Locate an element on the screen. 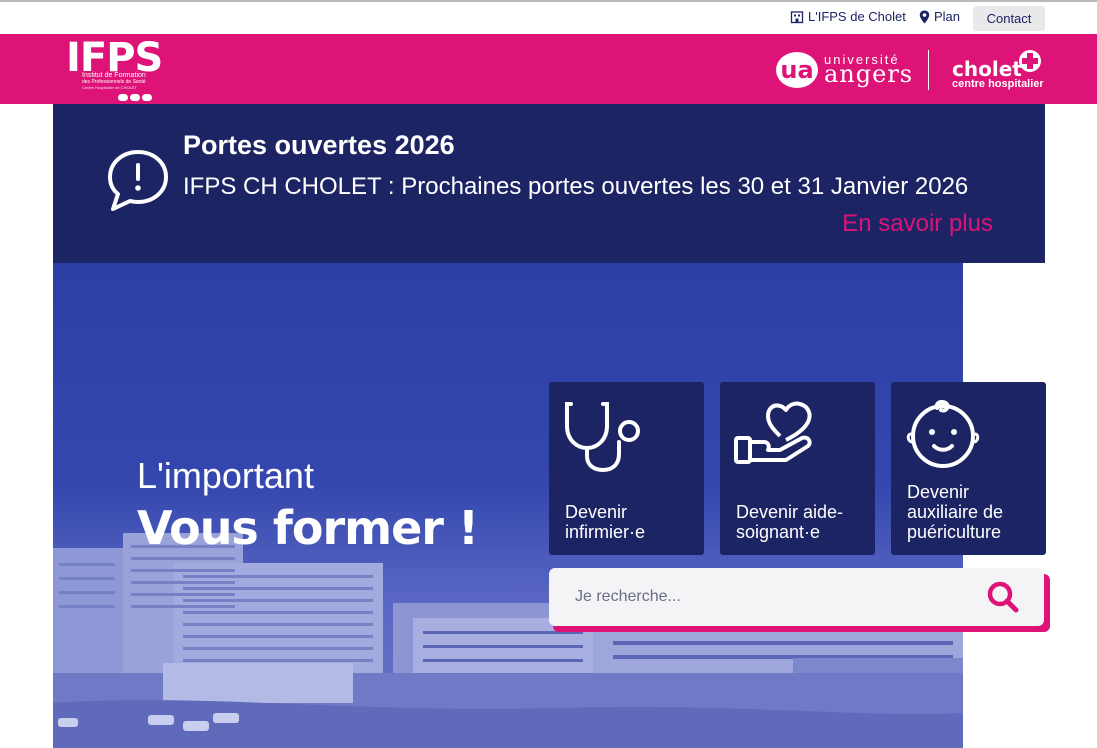 This screenshot has height=748, width=1097. card-label-line1: Devenir aide- is located at coordinates (790, 512).